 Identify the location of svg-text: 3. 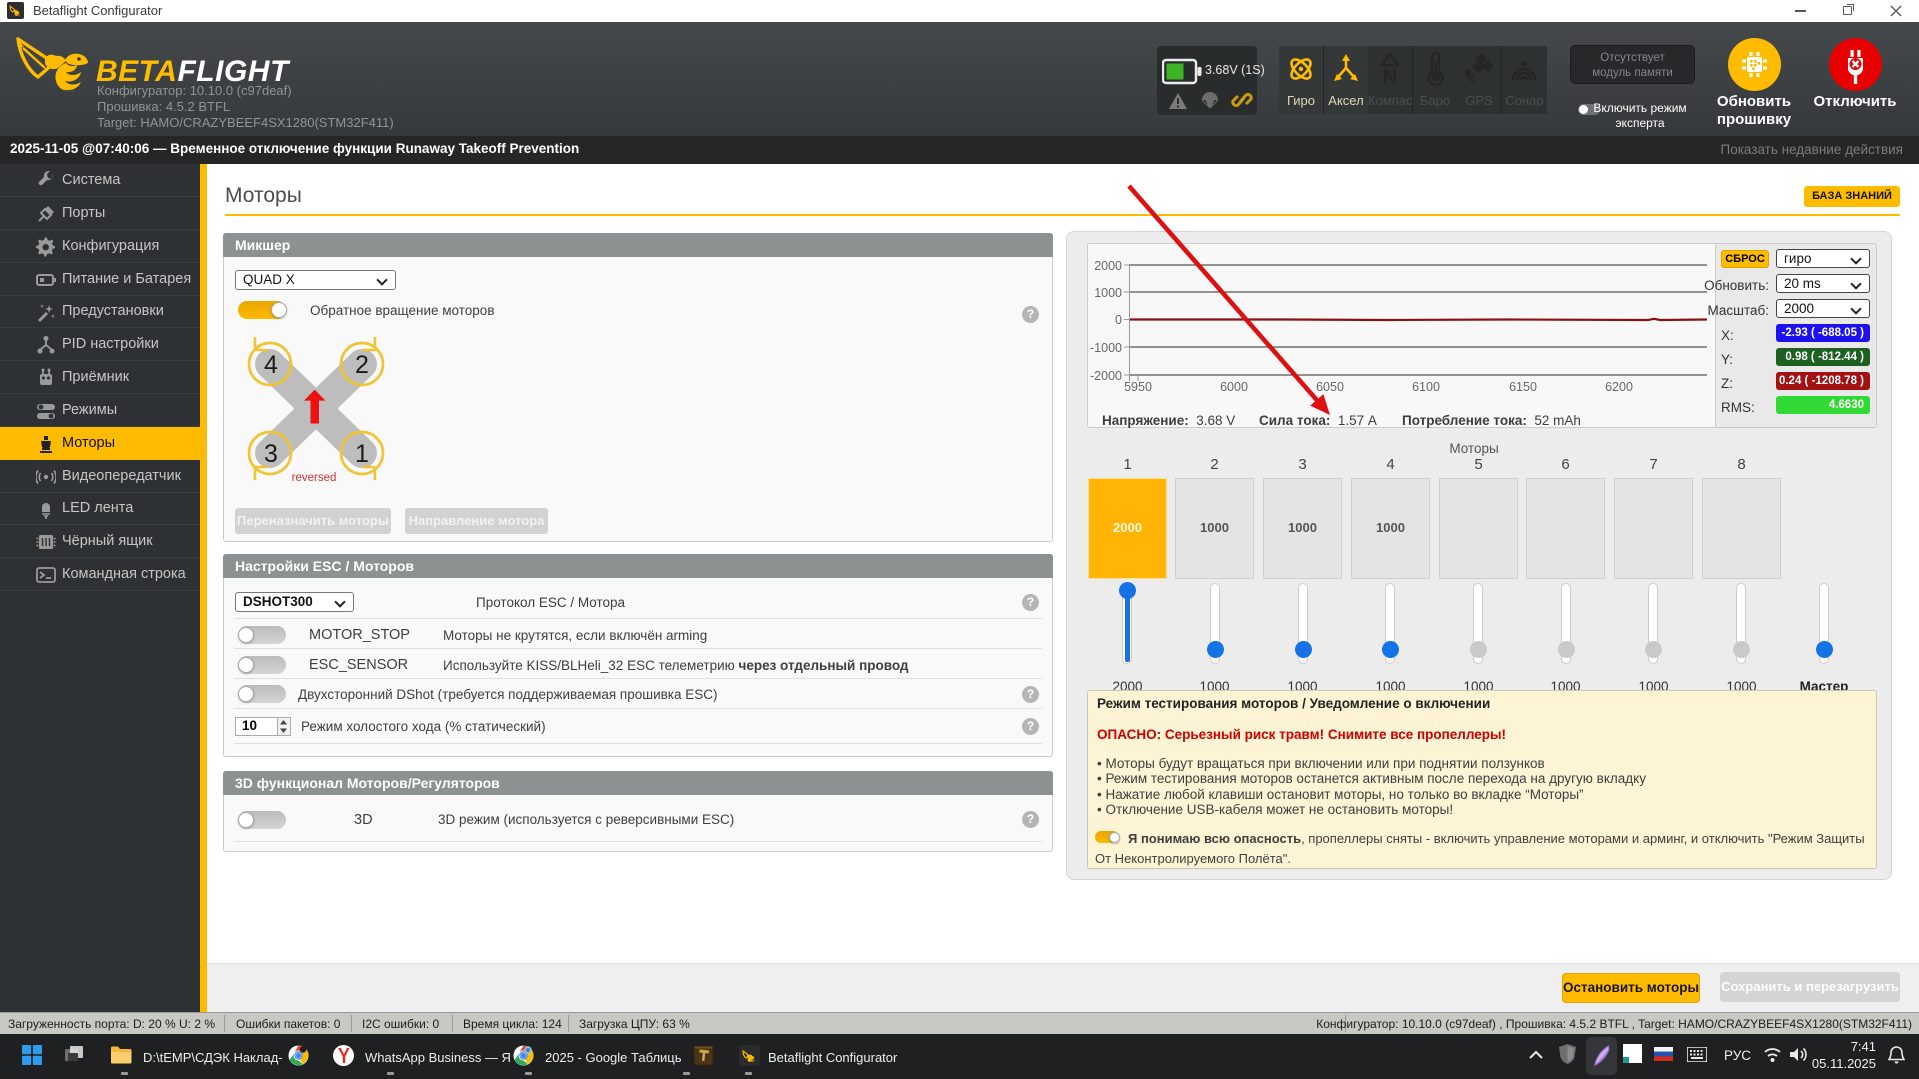
(271, 454).